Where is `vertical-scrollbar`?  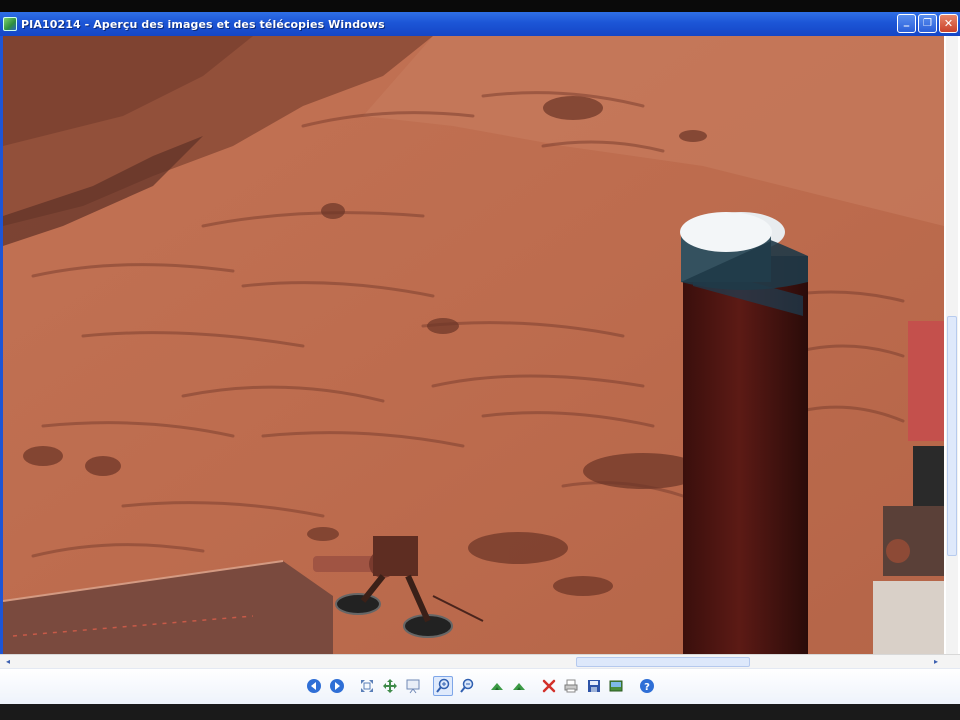 vertical-scrollbar is located at coordinates (952, 346).